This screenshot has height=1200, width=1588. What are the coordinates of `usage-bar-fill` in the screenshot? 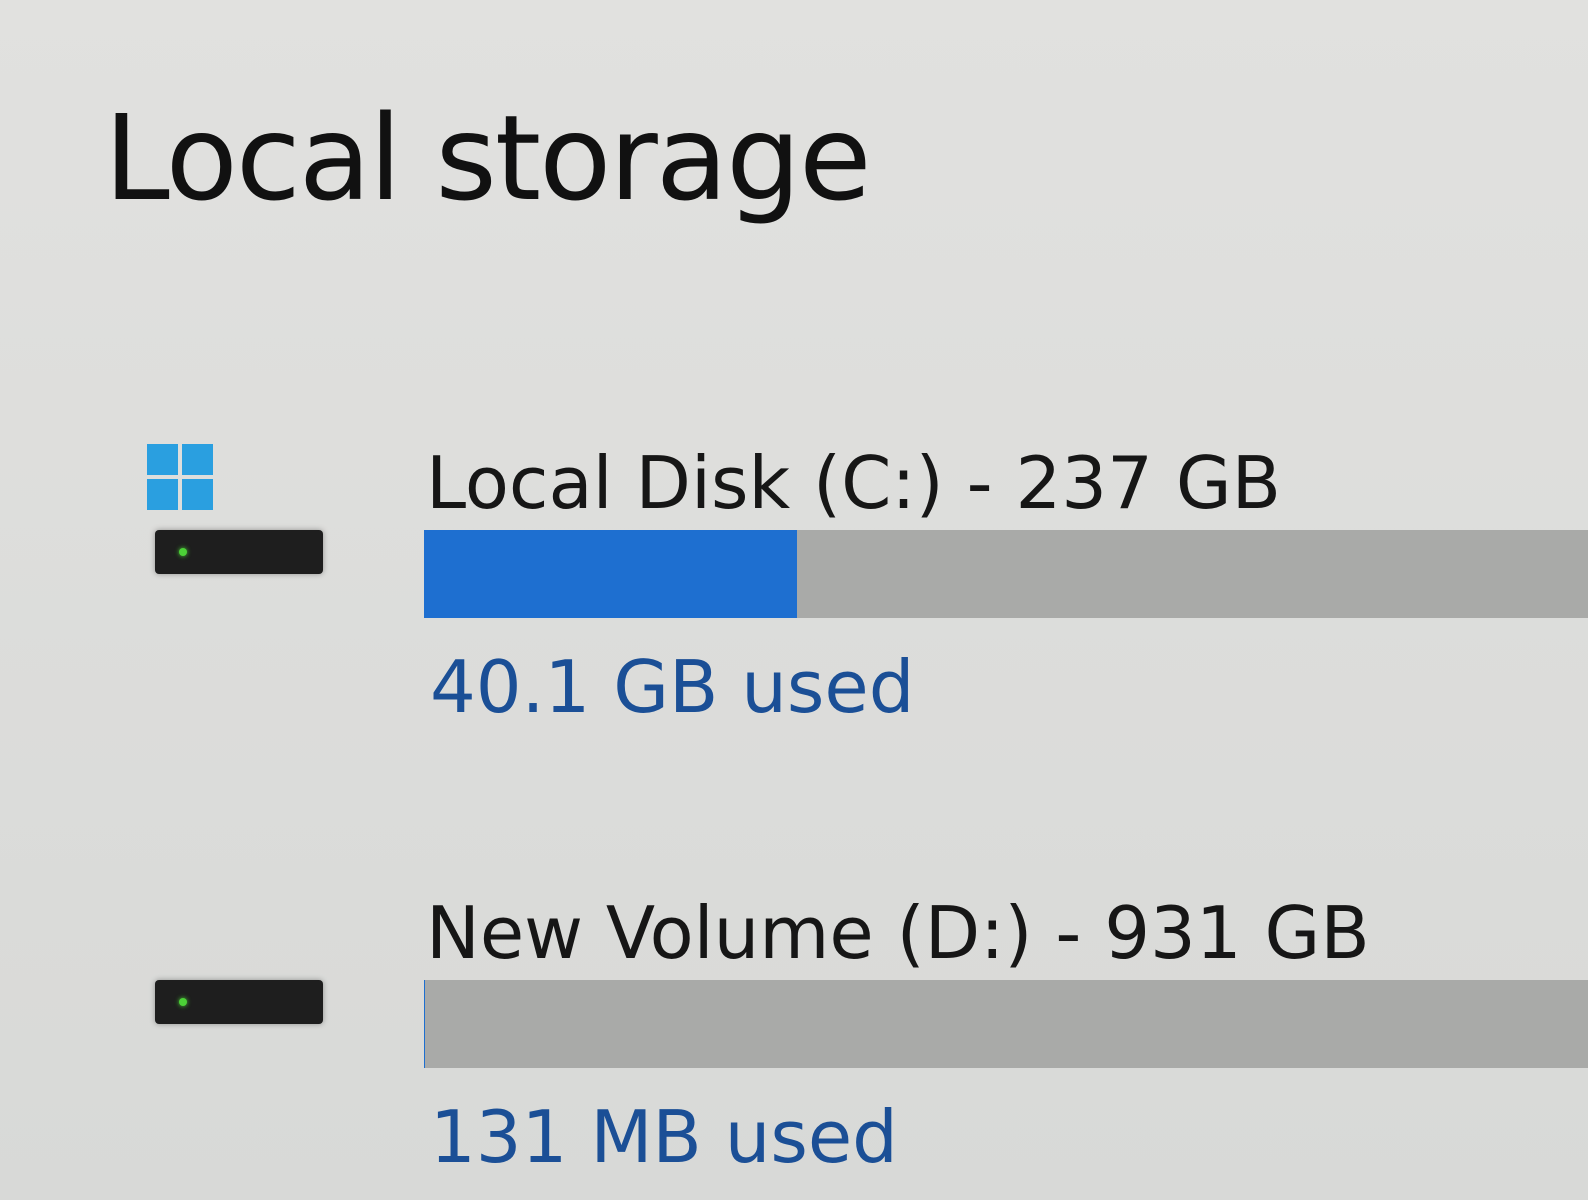 It's located at (610, 574).